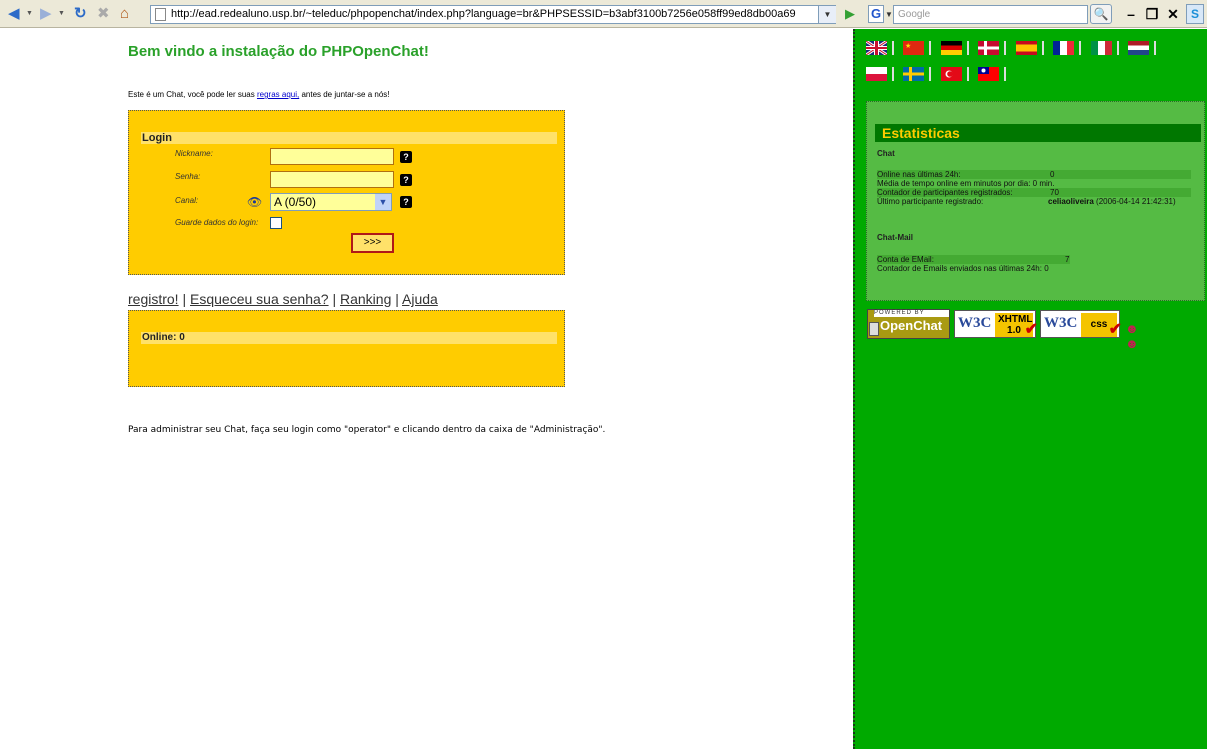  What do you see at coordinates (383, 202) in the screenshot?
I see `chevron-down-icon: ▼` at bounding box center [383, 202].